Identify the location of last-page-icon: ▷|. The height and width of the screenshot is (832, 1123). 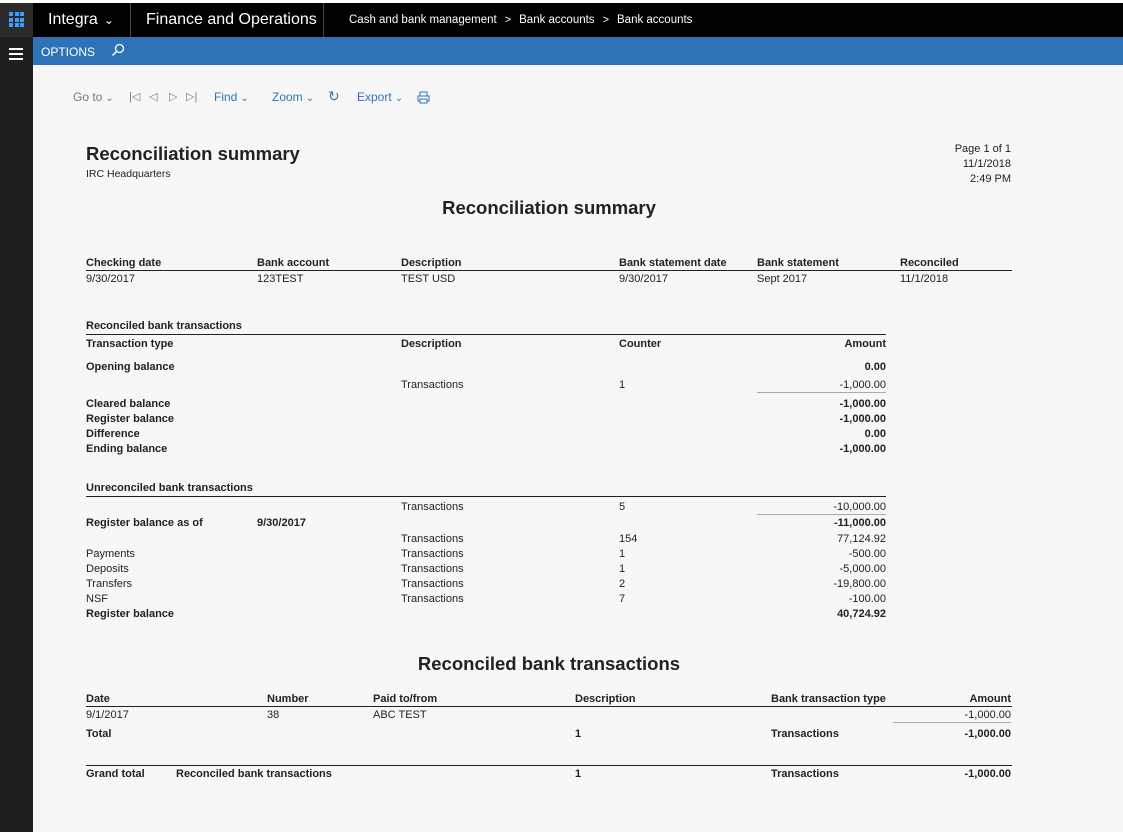
(191, 96).